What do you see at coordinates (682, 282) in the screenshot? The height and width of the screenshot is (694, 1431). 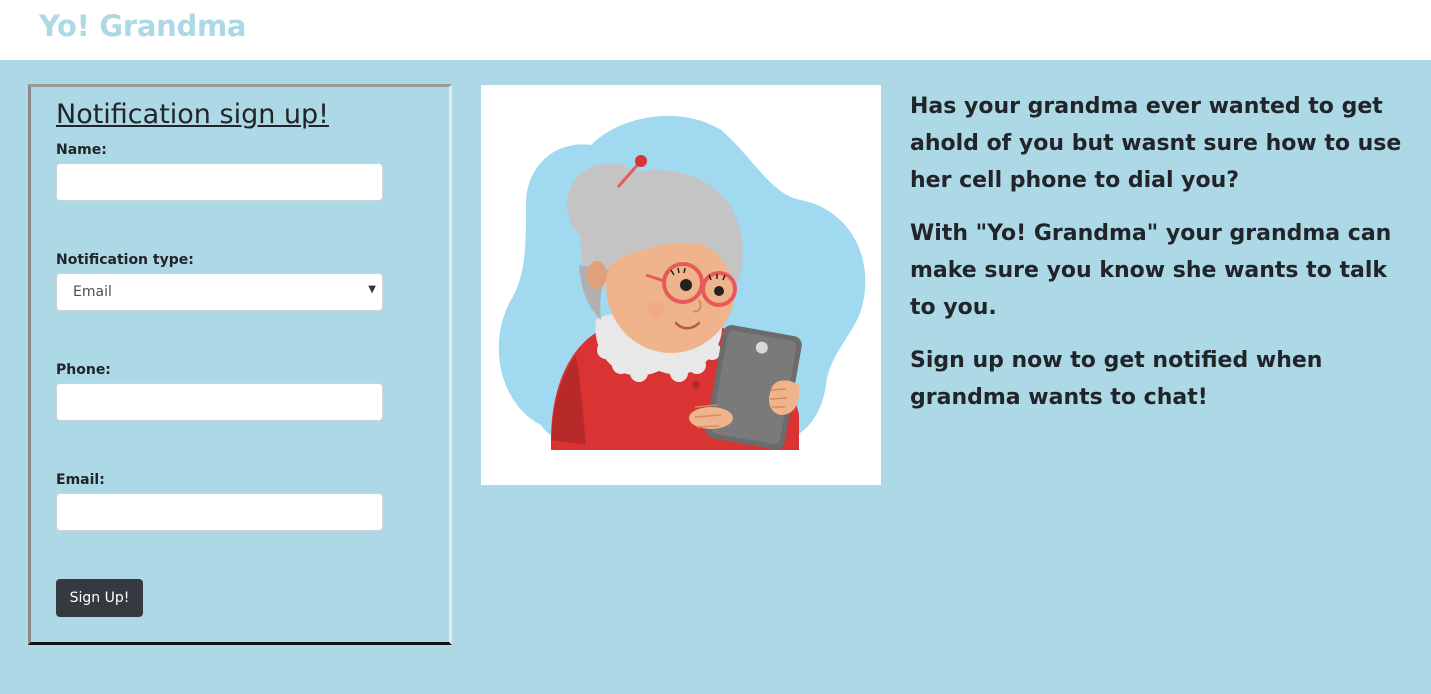 I see `grandma-with-tablet-image` at bounding box center [682, 282].